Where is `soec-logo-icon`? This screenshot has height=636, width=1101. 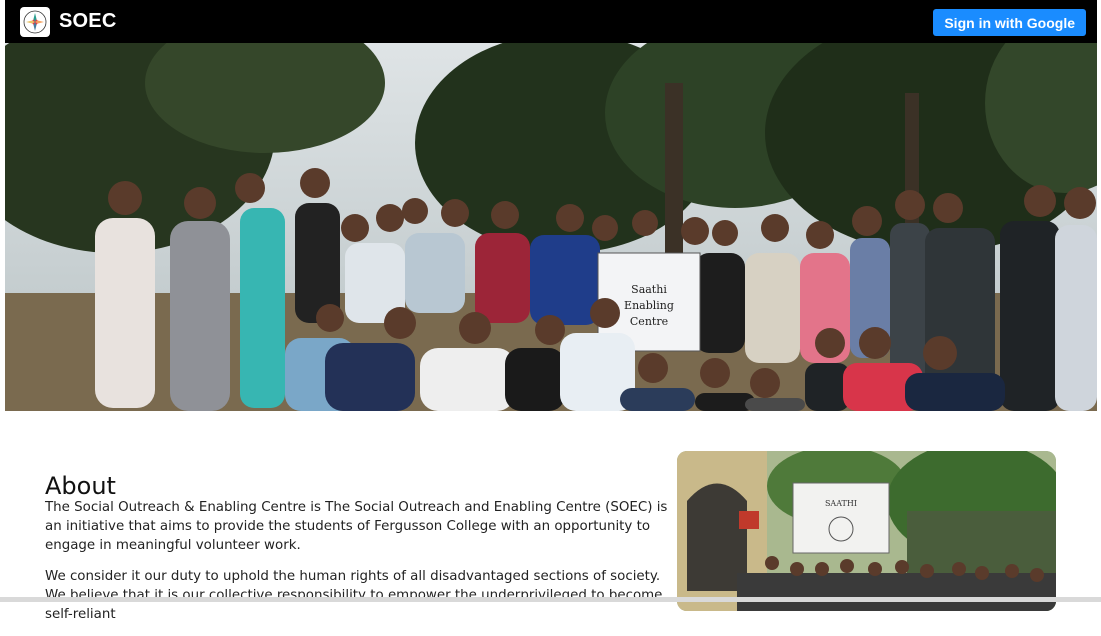
soec-logo-icon is located at coordinates (35, 21).